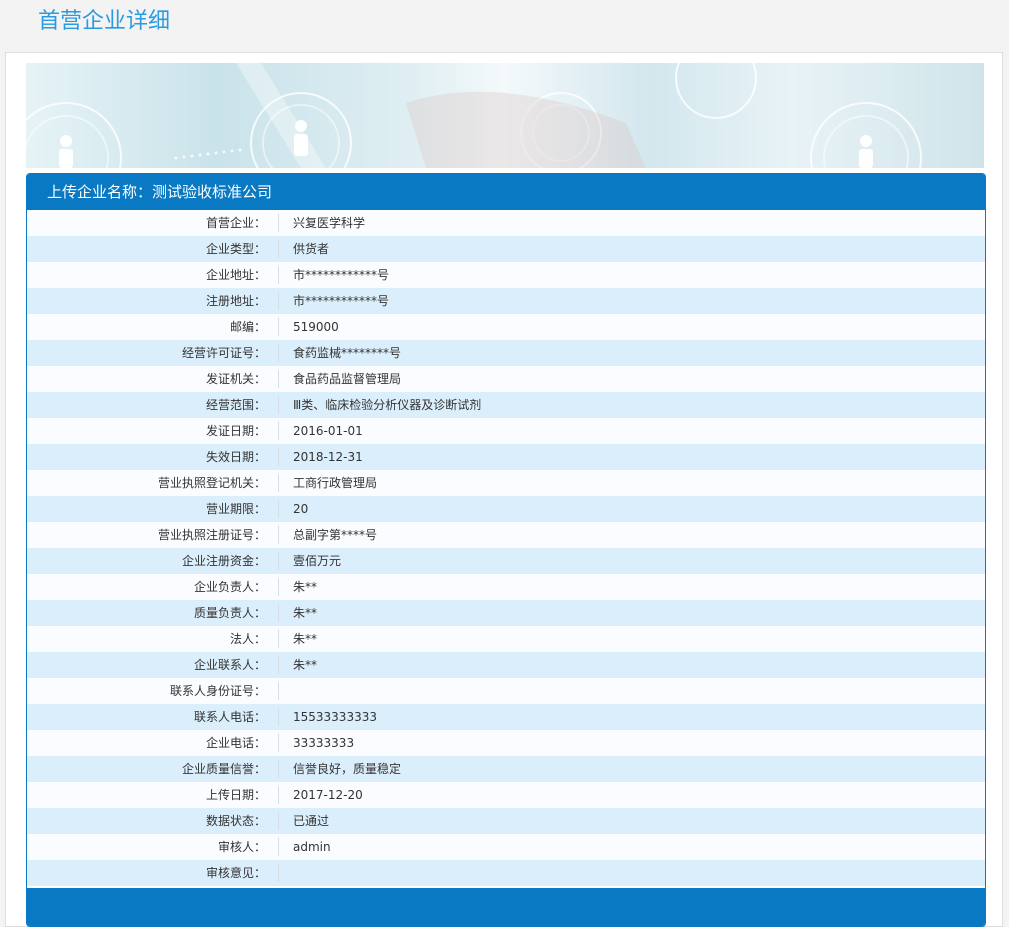 The width and height of the screenshot is (1009, 927). Describe the element at coordinates (247, 639) in the screenshot. I see `field-label: 法人：` at that location.